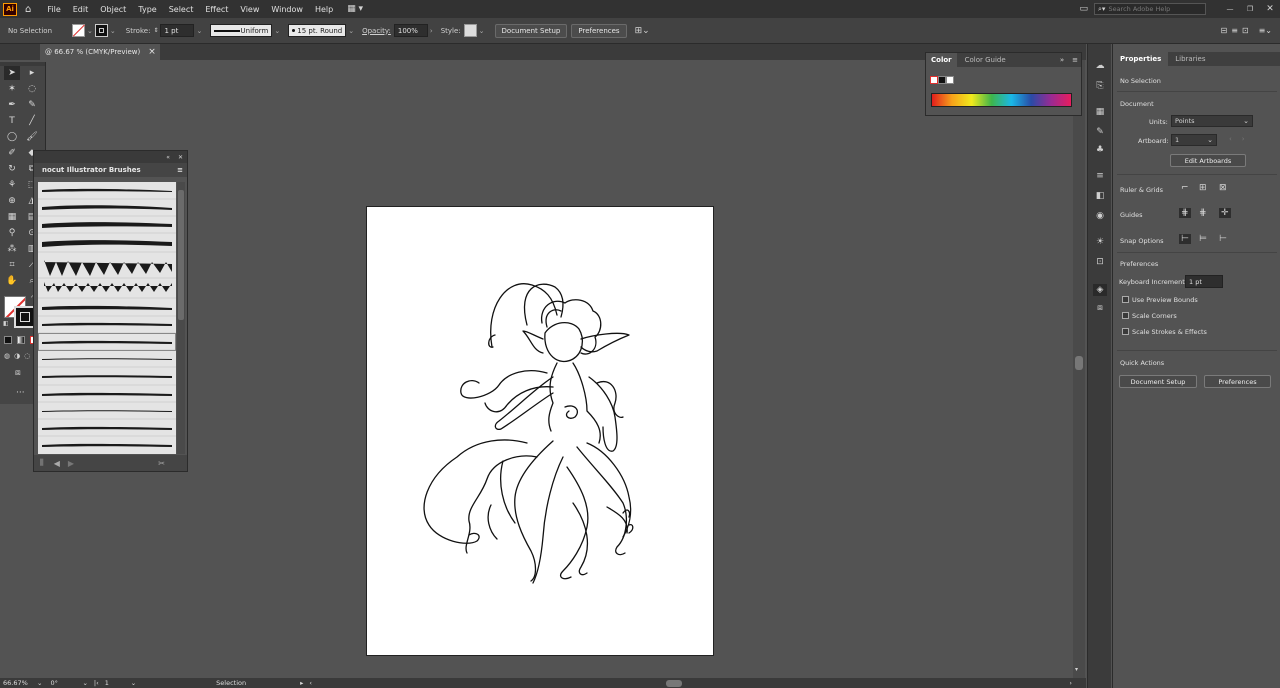 The height and width of the screenshot is (688, 1280). What do you see at coordinates (1250, 9) in the screenshot?
I see `restore-icon: ❐` at bounding box center [1250, 9].